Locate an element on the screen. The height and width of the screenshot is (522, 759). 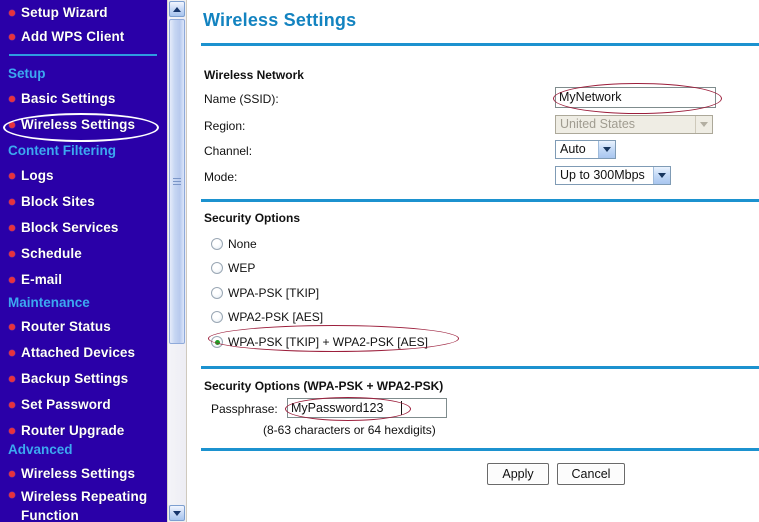
sidebar-item-set-password: Set Password is located at coordinates (83, 404).